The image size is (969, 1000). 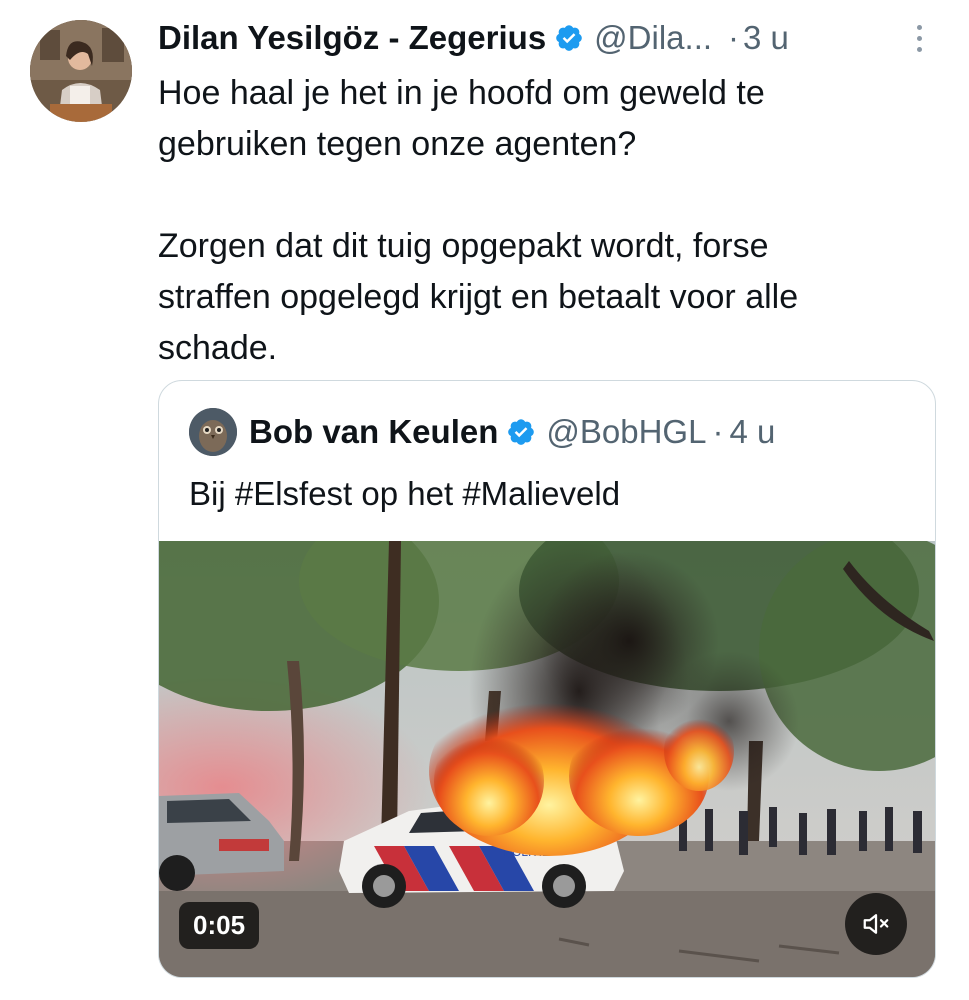 I want to click on speaker-muted-icon, so click(x=876, y=924).